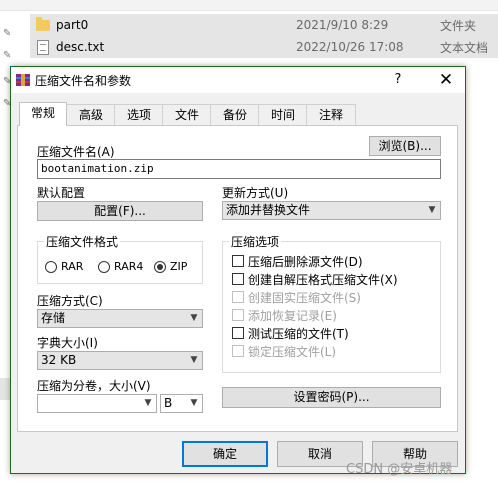 The width and height of the screenshot is (498, 483). What do you see at coordinates (238, 80) in the screenshot?
I see `title-bar: 压缩文件名和参数 ? ✕` at bounding box center [238, 80].